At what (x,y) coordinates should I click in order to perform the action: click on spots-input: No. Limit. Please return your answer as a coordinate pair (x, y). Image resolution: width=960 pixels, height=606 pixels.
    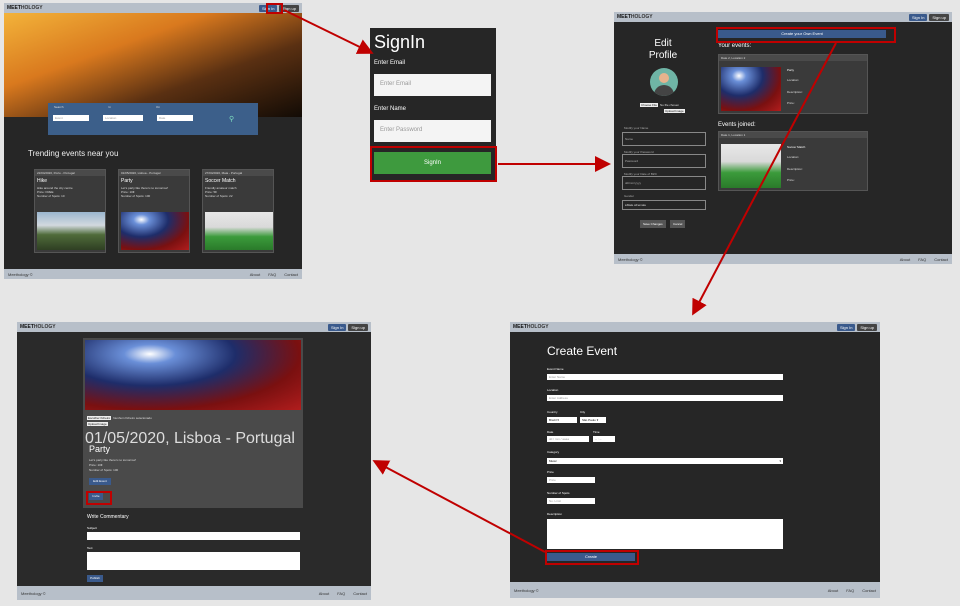
    Looking at the image, I should click on (571, 501).